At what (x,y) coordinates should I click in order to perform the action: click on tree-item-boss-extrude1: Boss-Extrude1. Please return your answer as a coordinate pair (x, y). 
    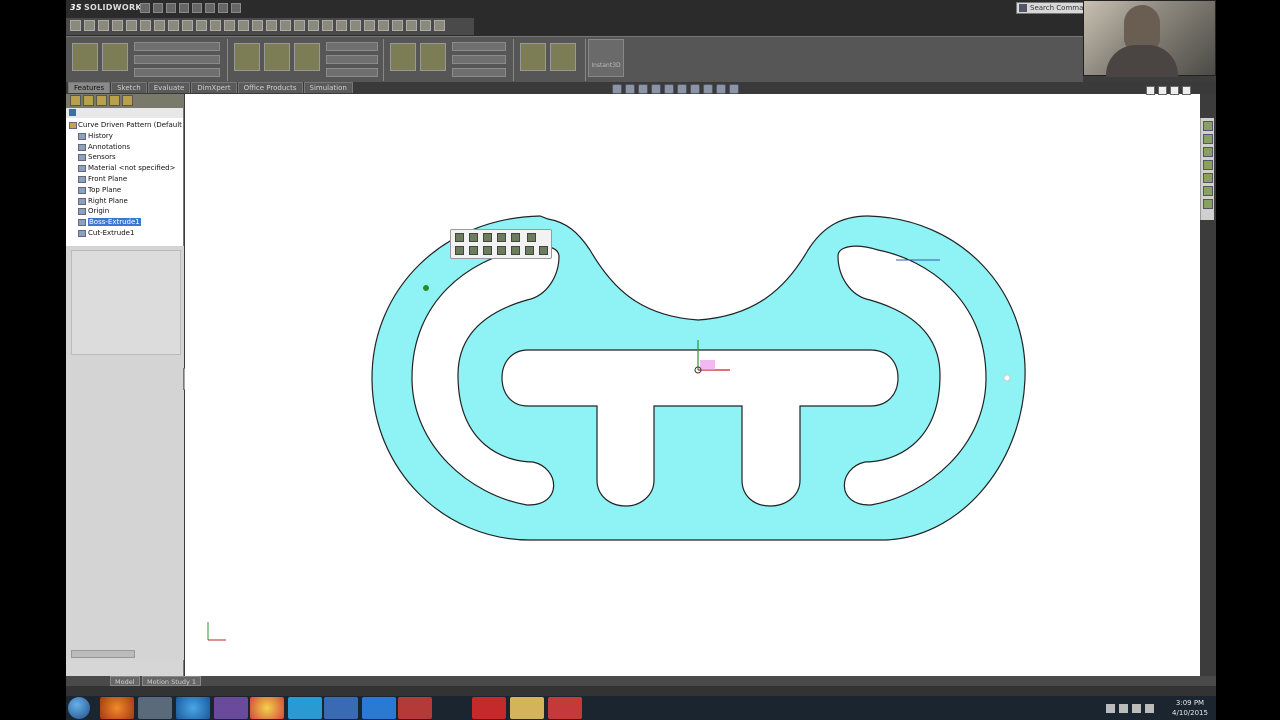
    Looking at the image, I should click on (124, 222).